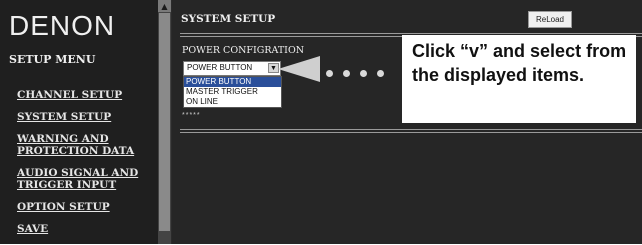 Image resolution: width=642 pixels, height=245 pixels. I want to click on brand-logo: DENON, so click(62, 25).